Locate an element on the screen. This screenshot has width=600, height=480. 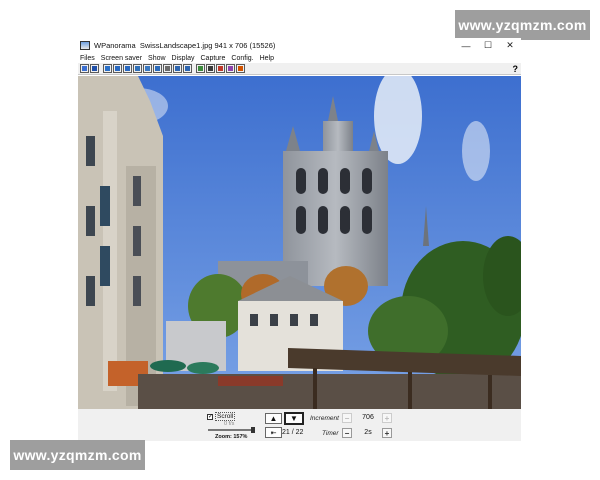
sound-icon is located at coordinates (210, 68).